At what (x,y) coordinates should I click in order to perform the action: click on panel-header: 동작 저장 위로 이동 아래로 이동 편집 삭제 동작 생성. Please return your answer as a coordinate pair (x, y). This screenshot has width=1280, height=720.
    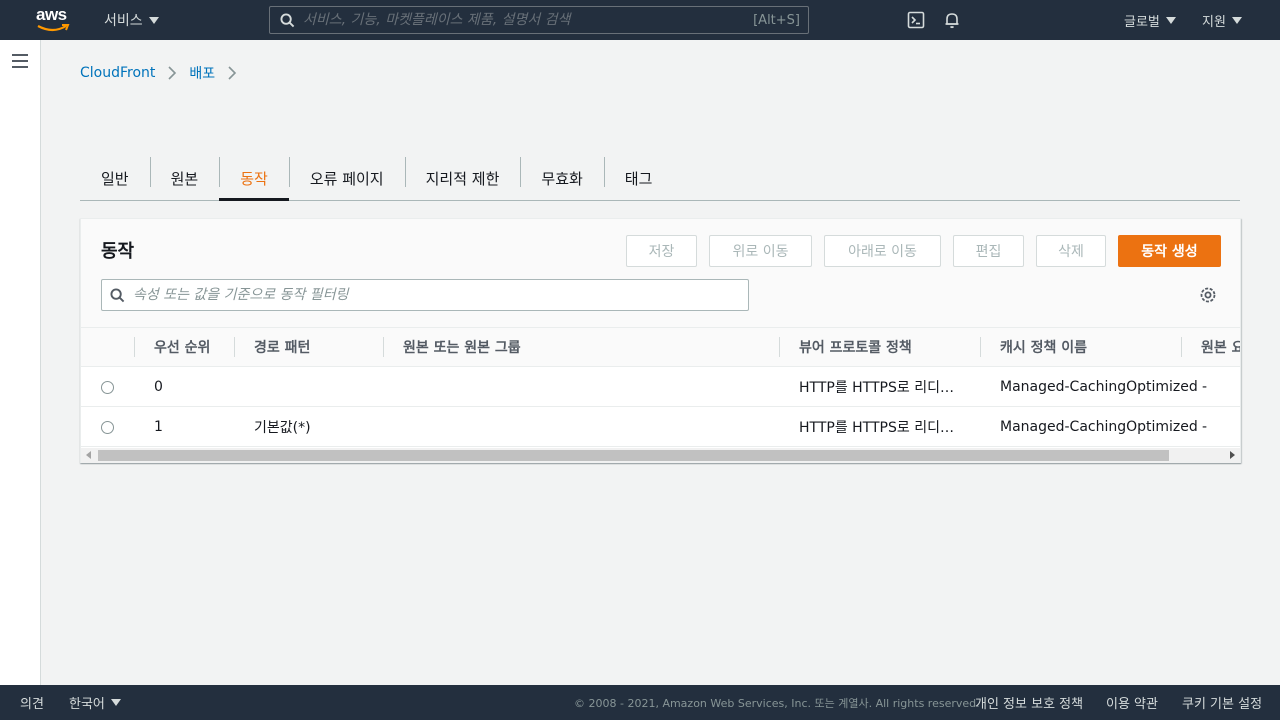
    Looking at the image, I should click on (660, 273).